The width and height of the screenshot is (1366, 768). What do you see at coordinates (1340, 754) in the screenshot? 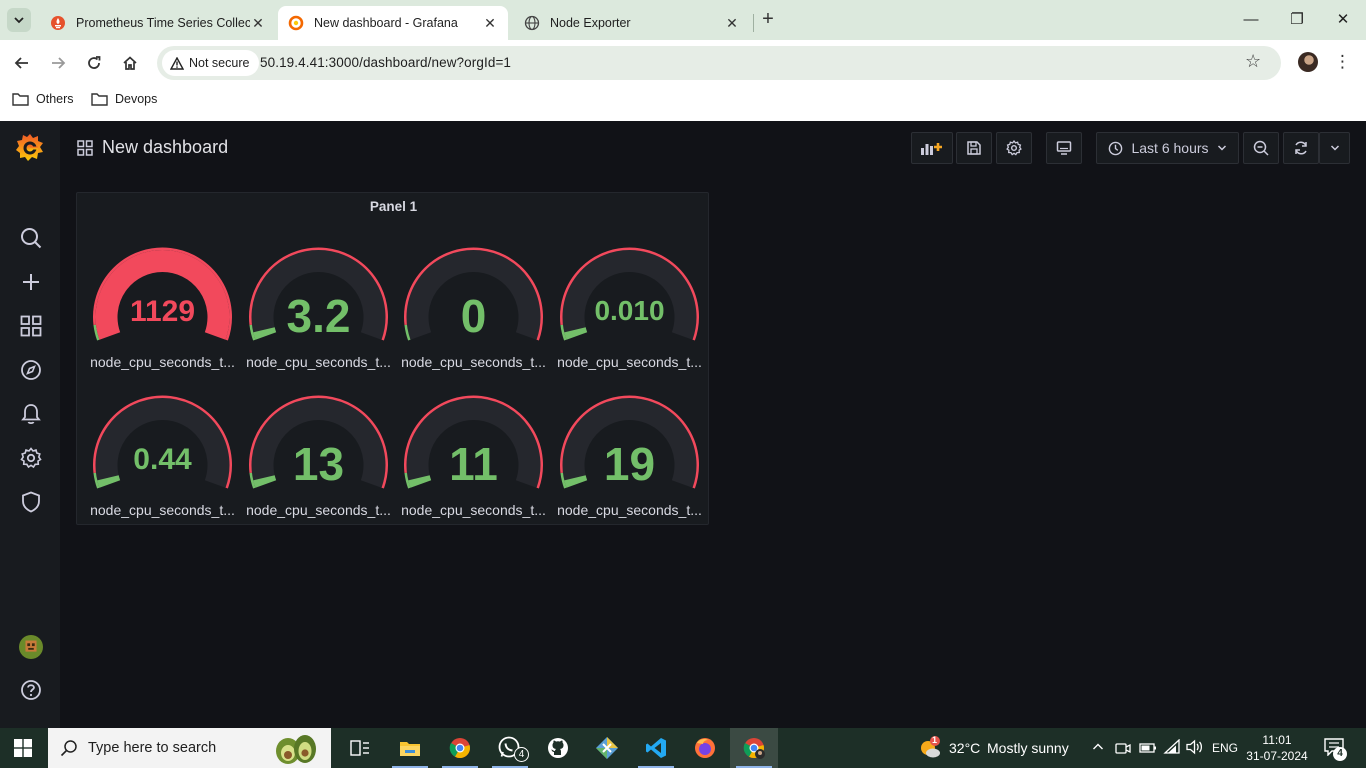
I see `notification-count-badge: 4` at bounding box center [1340, 754].